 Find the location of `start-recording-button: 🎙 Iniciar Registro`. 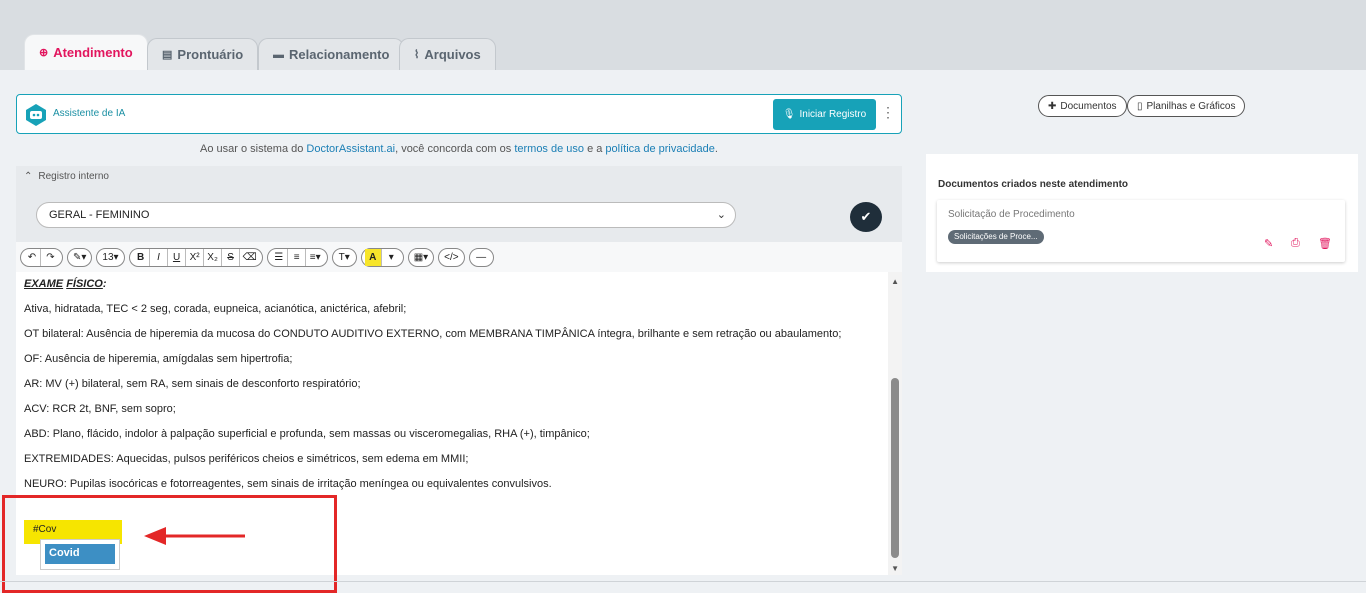

start-recording-button: 🎙 Iniciar Registro is located at coordinates (824, 114).